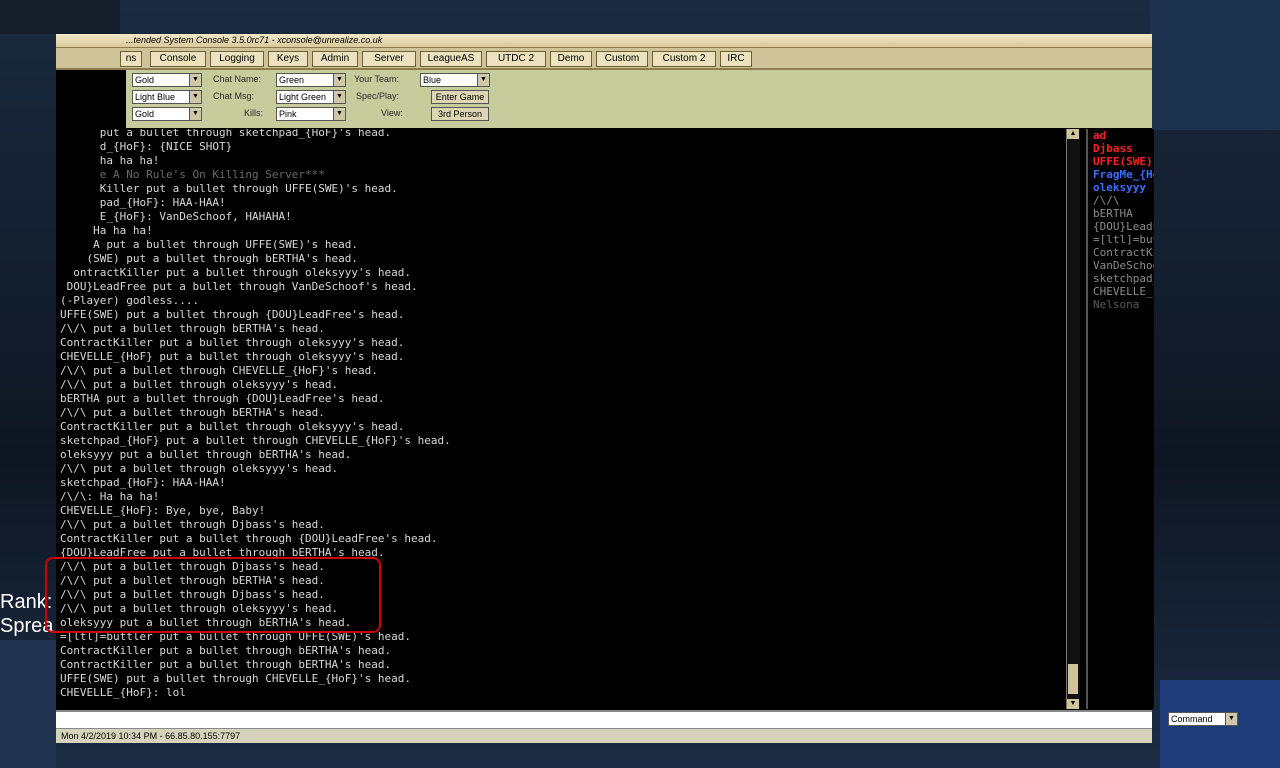 The image size is (1280, 768). What do you see at coordinates (455, 80) in the screenshot?
I see `your-team-select: Blue ▼` at bounding box center [455, 80].